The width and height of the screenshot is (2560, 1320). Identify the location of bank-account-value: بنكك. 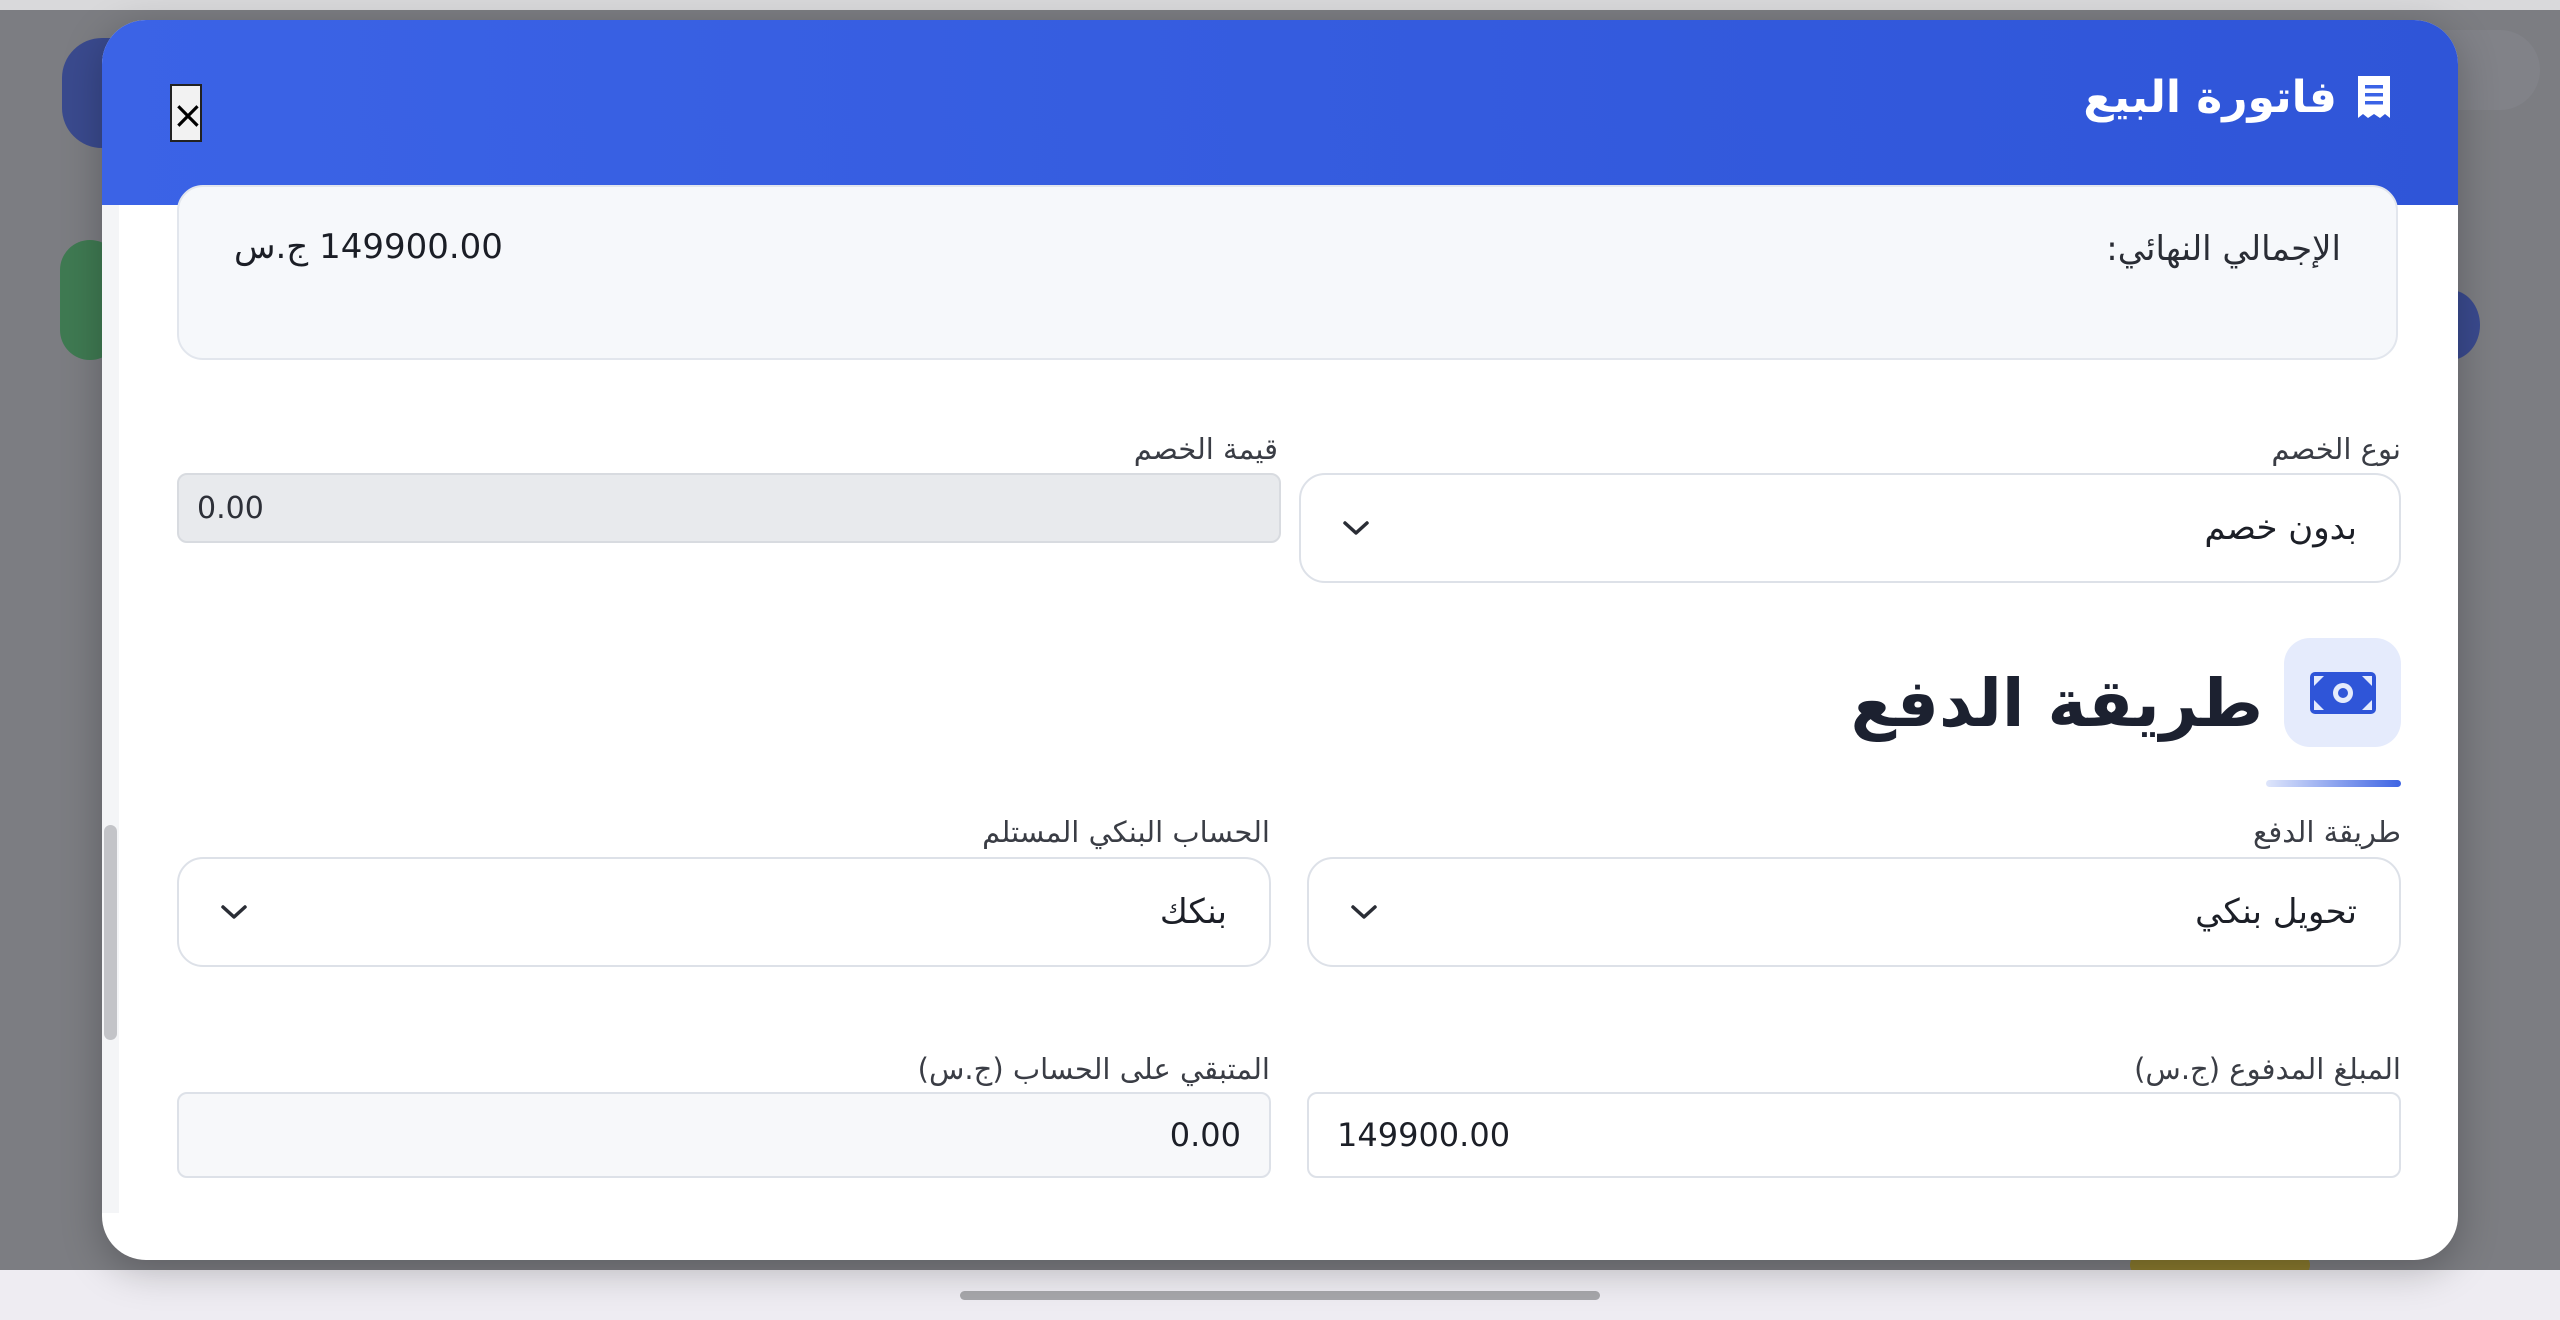
(1193, 912).